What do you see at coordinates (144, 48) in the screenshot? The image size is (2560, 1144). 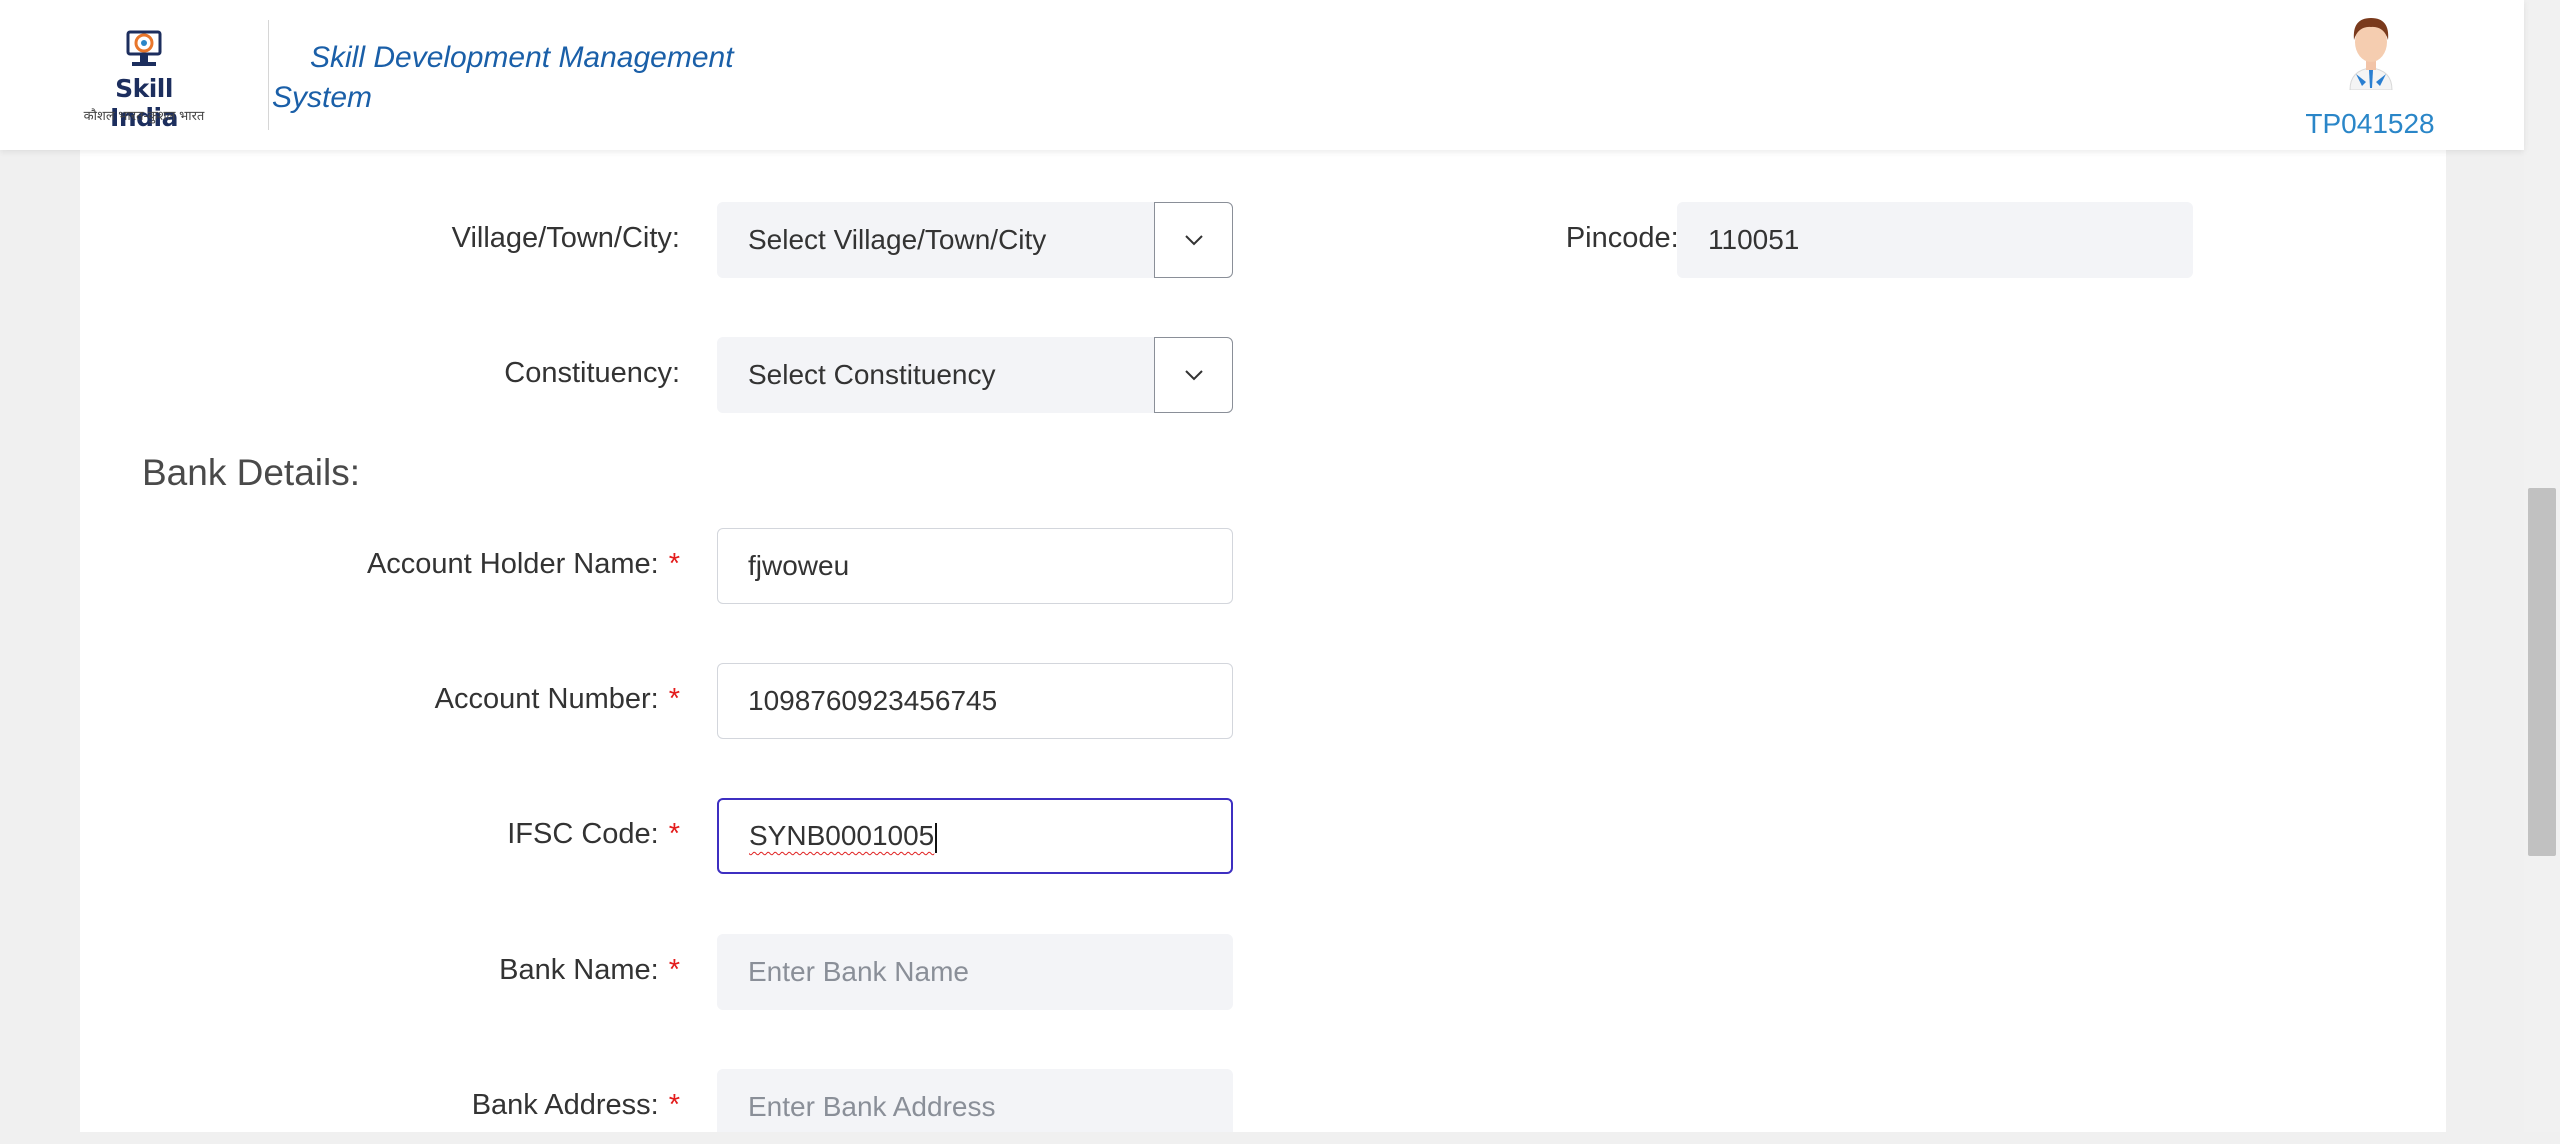 I see `skill-india-logo-icon` at bounding box center [144, 48].